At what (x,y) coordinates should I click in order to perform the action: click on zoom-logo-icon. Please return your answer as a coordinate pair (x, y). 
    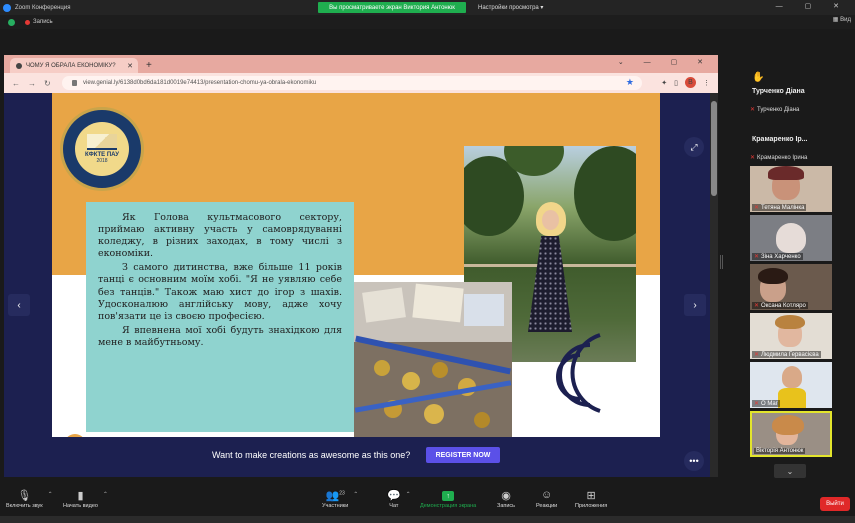
    Looking at the image, I should click on (7, 7).